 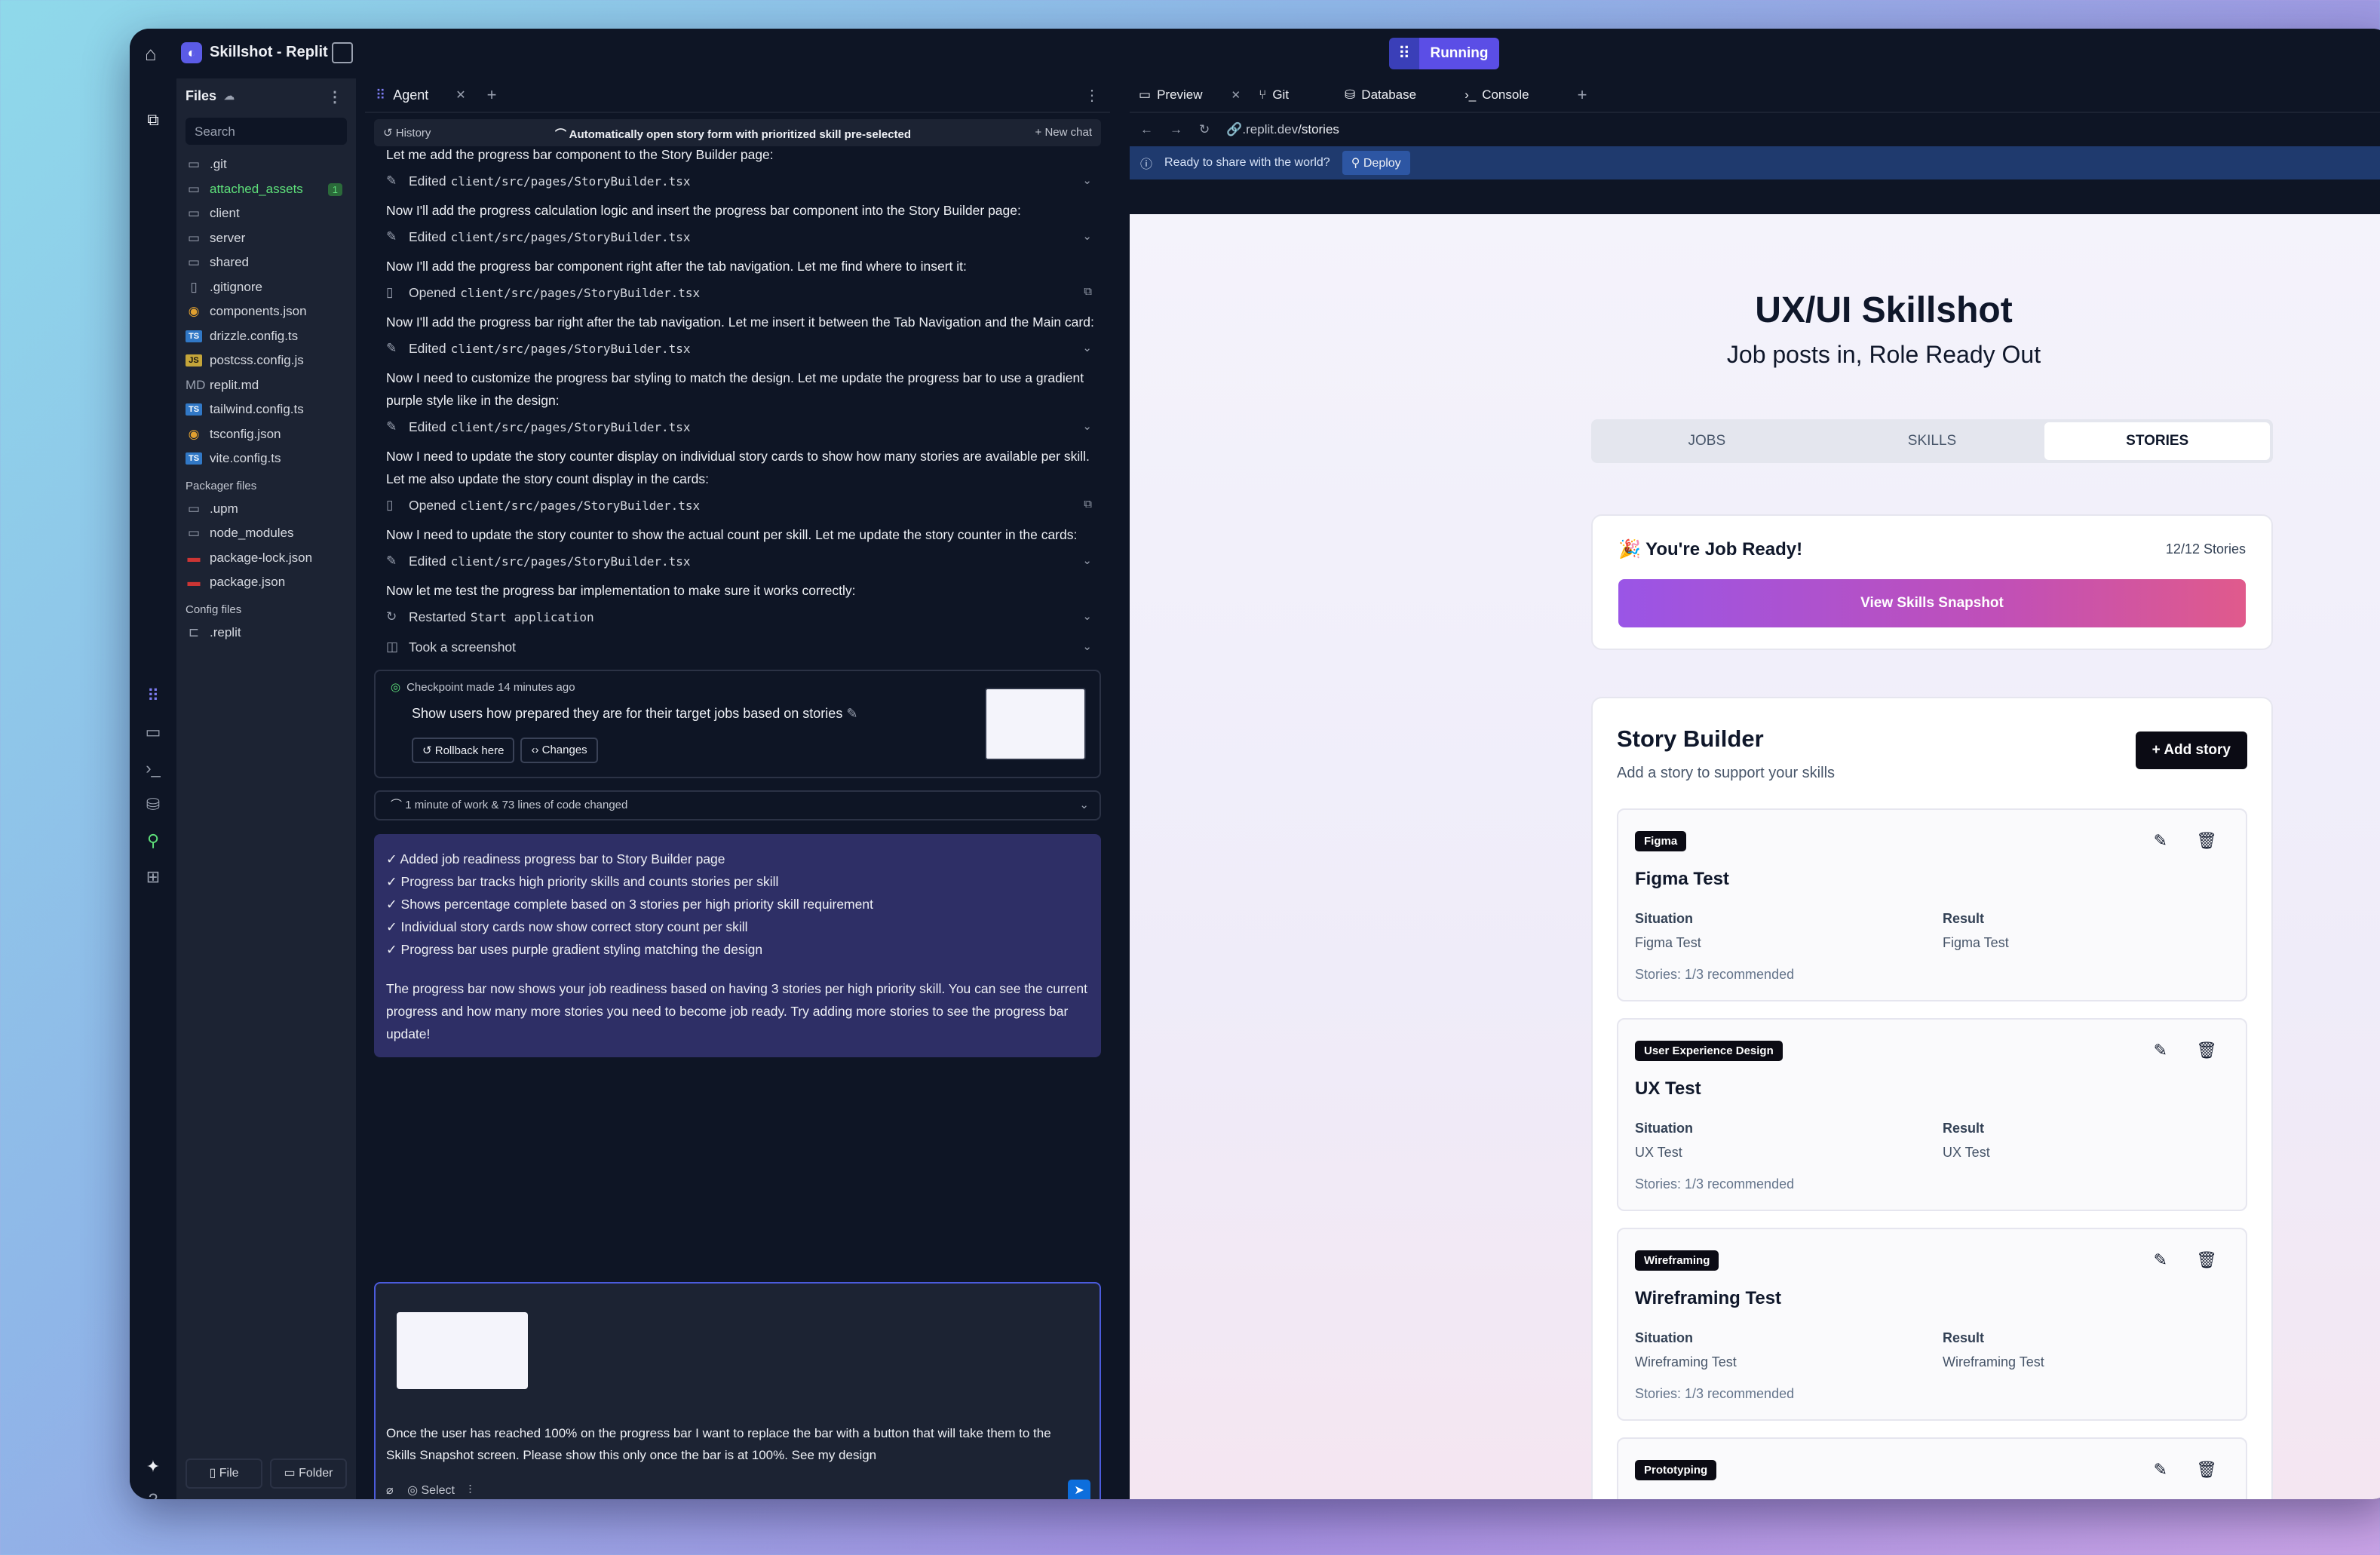 I want to click on file-item: ◉ tsconfig.json, so click(x=266, y=435).